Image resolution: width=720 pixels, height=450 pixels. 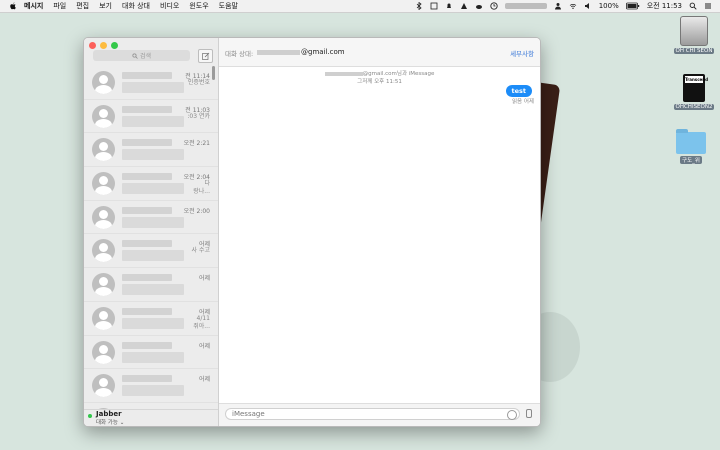 I want to click on compose-icon, so click(x=205, y=56).